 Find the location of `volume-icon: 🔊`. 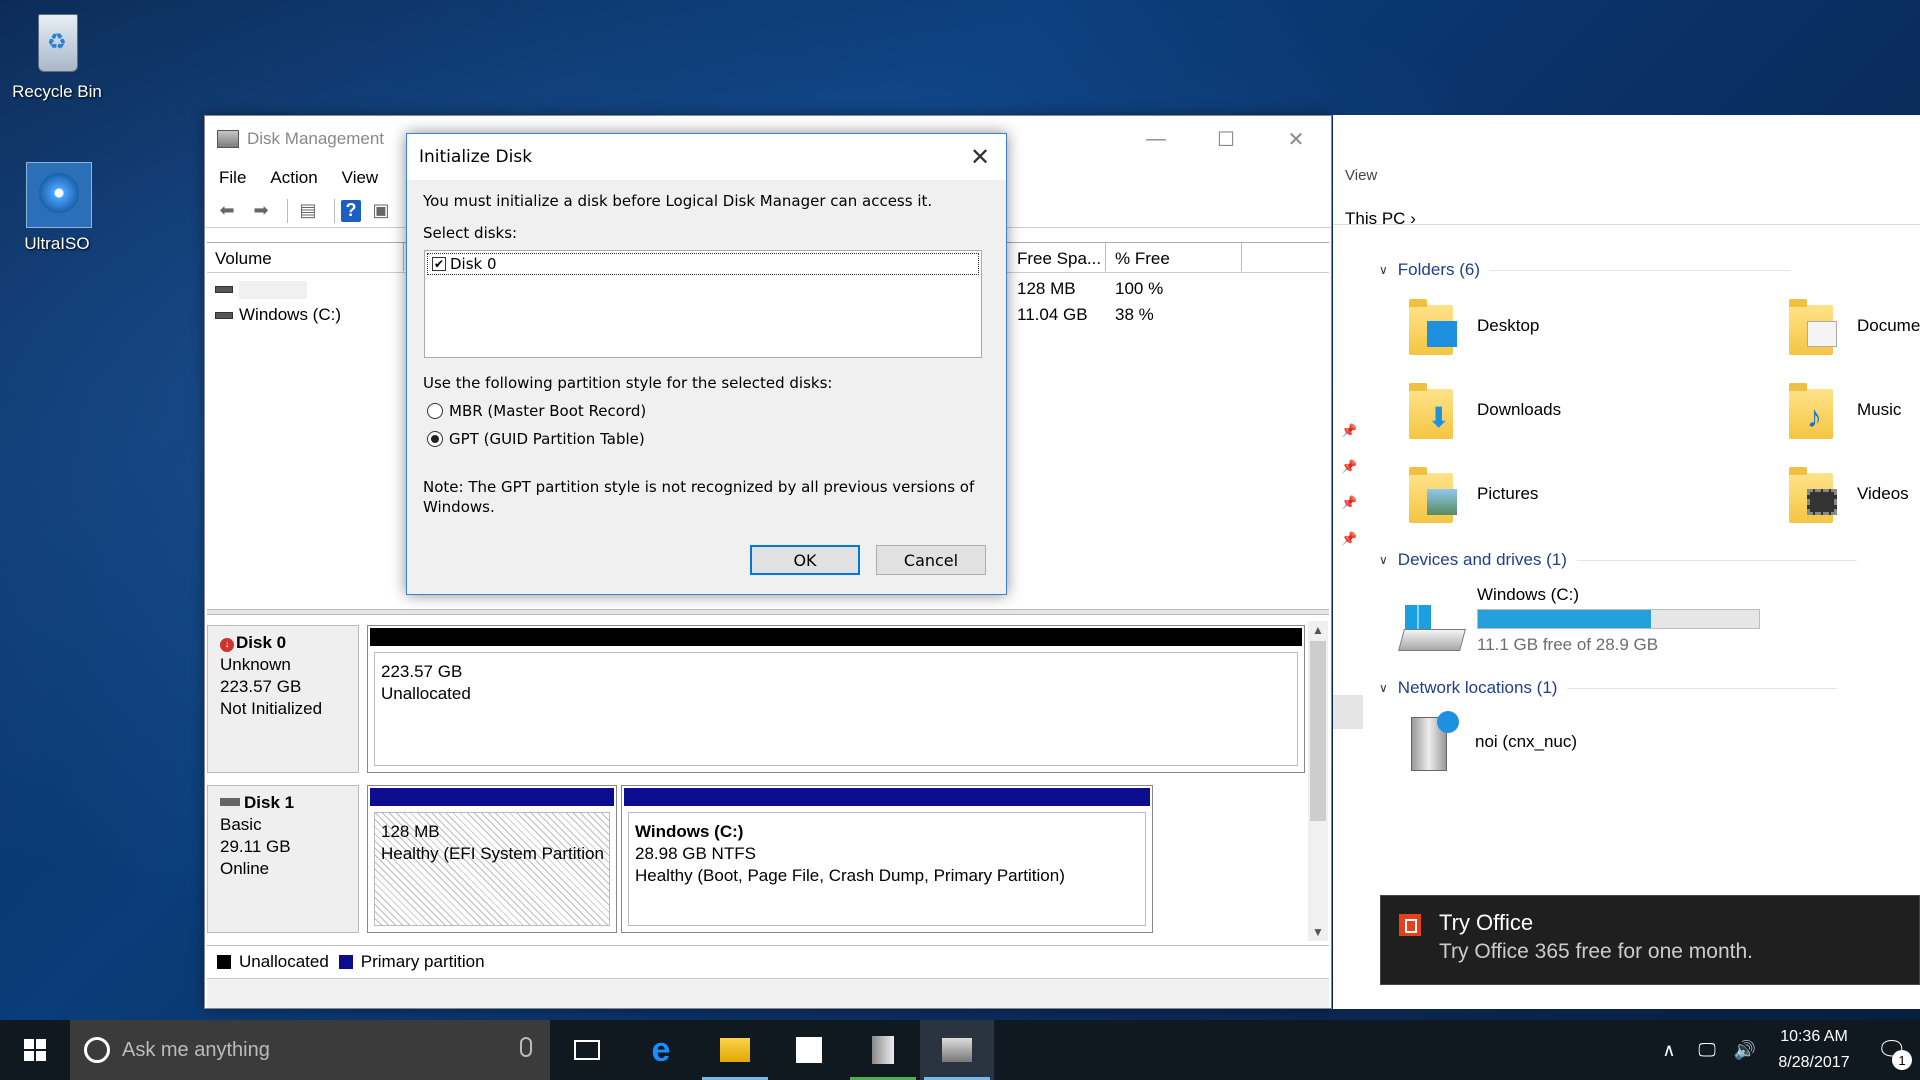

volume-icon: 🔊 is located at coordinates (1745, 1050).